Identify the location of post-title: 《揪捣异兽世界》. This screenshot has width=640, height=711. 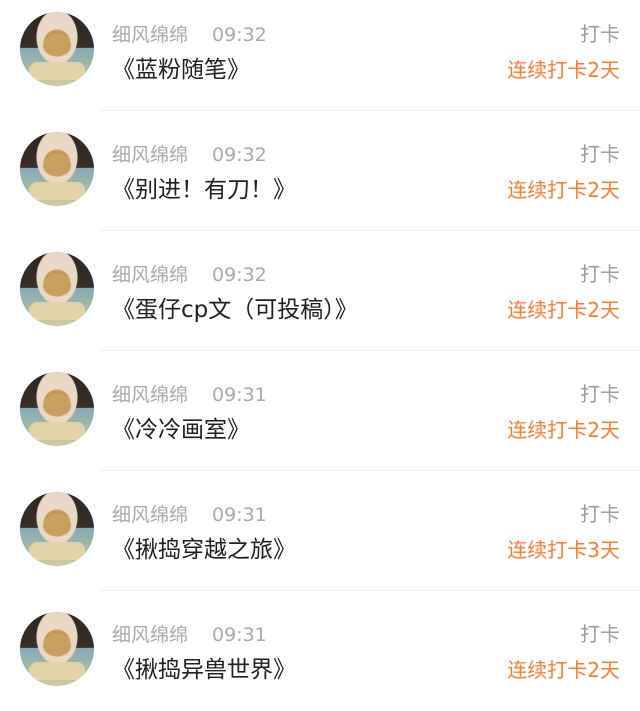
(204, 670).